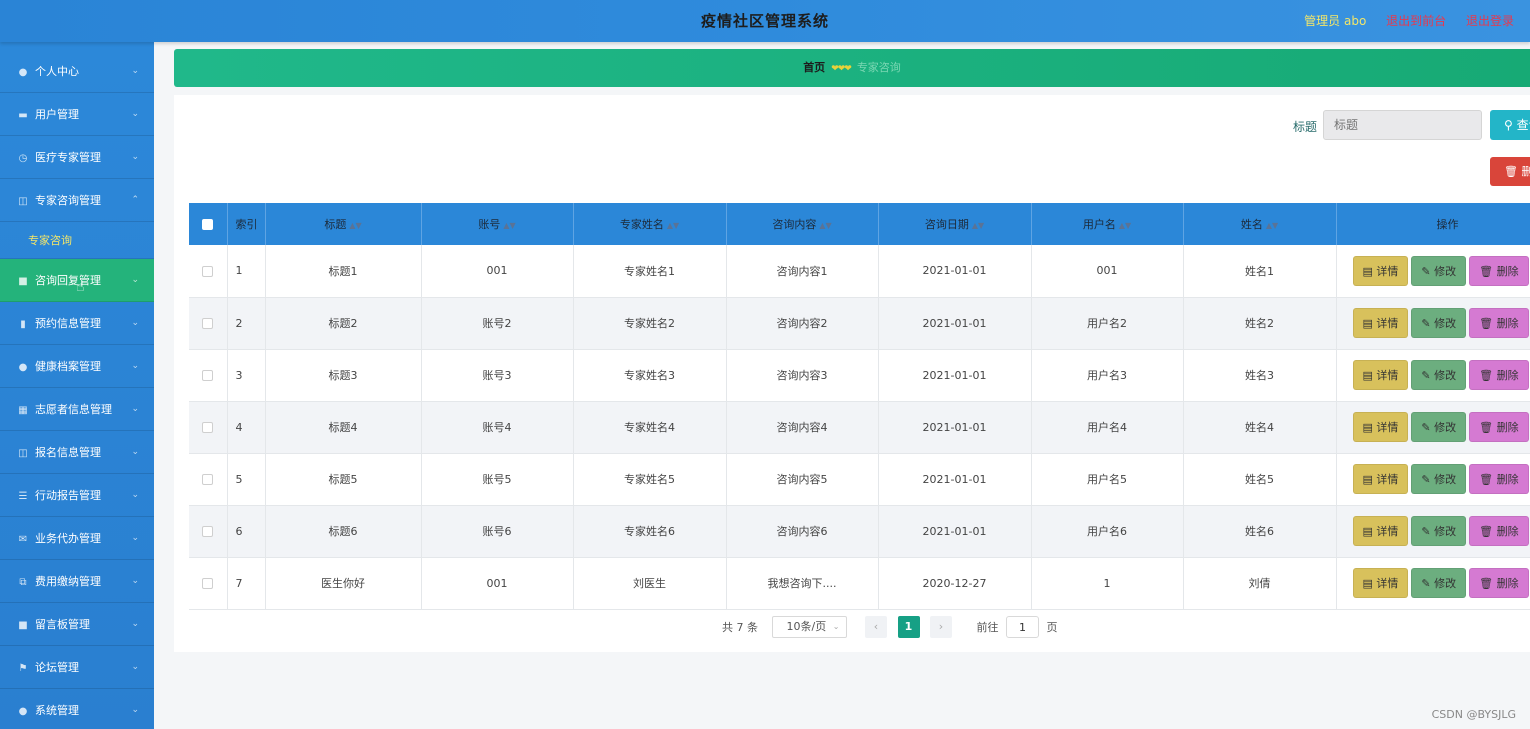 The width and height of the screenshot is (1530, 729). Describe the element at coordinates (77, 581) in the screenshot. I see `sidebar-item-fee-payment: ⧉ 费用缴纳管理 ⌄` at that location.